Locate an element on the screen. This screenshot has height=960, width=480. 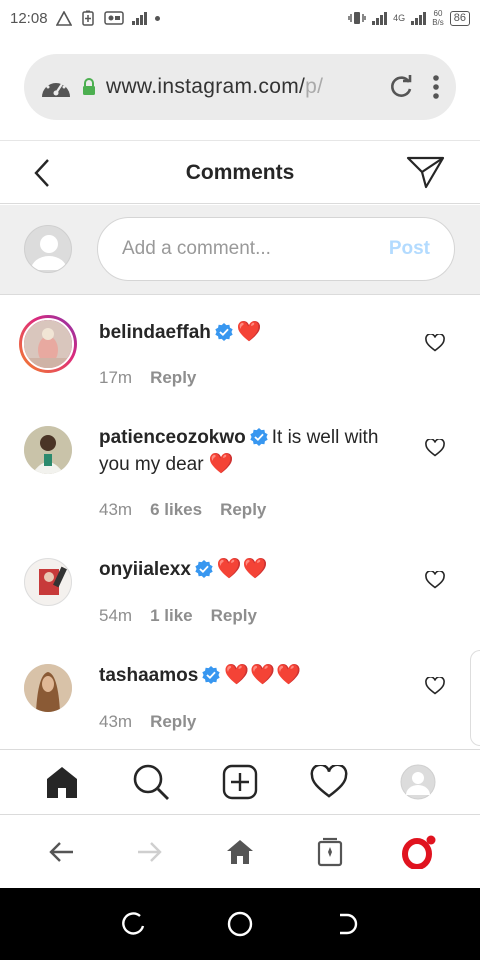
comment-time: 54m is located at coordinates (116, 615).